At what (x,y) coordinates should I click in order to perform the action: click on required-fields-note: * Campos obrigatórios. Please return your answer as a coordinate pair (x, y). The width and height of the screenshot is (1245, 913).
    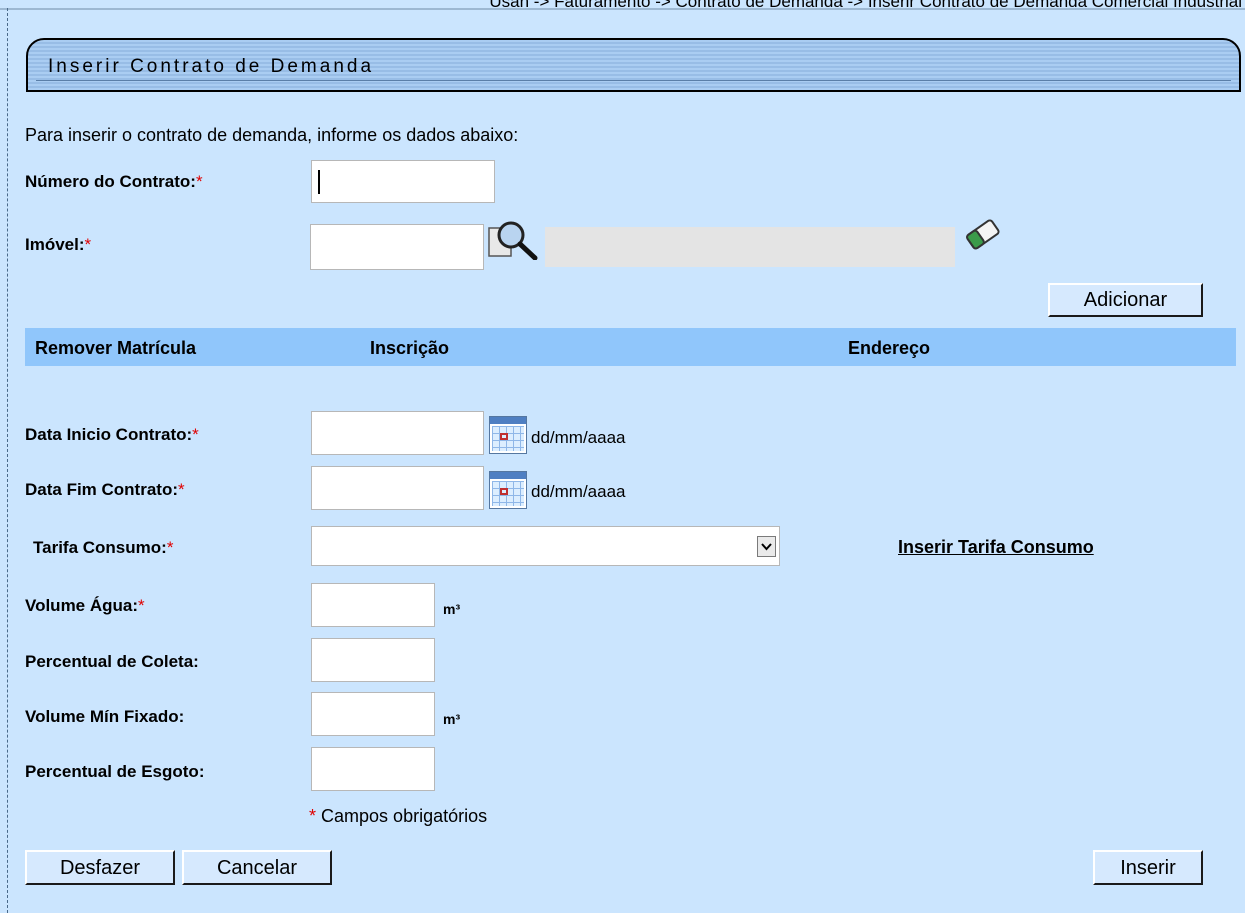
    Looking at the image, I should click on (398, 816).